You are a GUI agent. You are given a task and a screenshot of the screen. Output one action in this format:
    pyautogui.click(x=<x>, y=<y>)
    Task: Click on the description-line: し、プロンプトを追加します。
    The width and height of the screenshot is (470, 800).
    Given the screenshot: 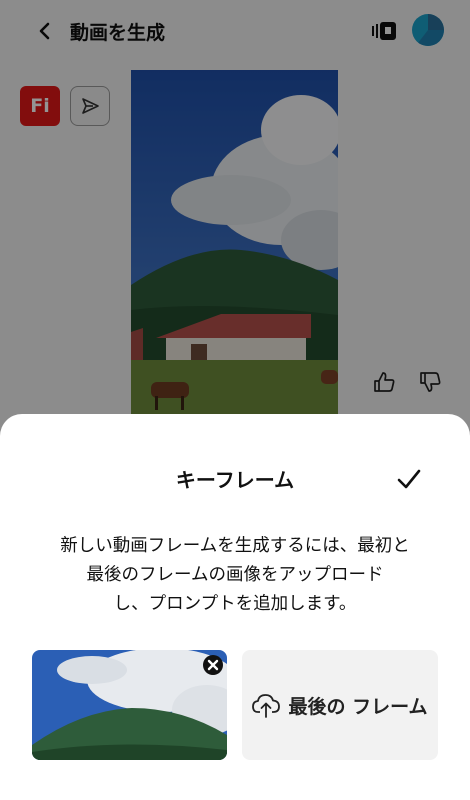 What is the action you would take?
    pyautogui.click(x=235, y=604)
    